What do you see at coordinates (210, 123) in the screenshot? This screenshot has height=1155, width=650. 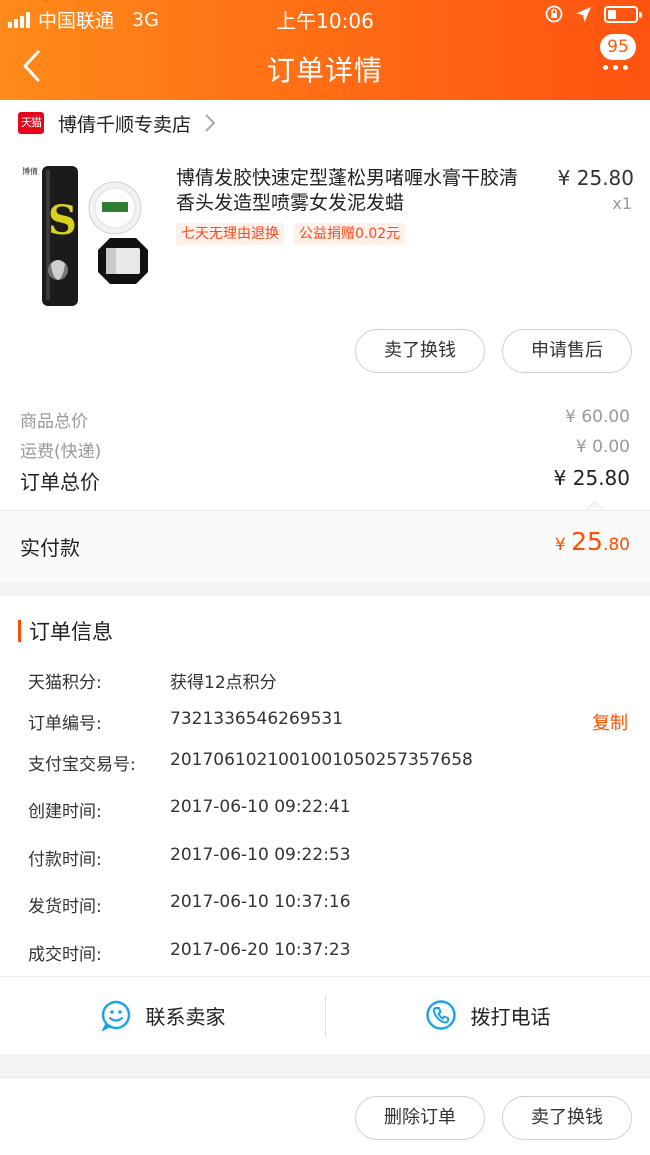 I see `chevron-right-icon` at bounding box center [210, 123].